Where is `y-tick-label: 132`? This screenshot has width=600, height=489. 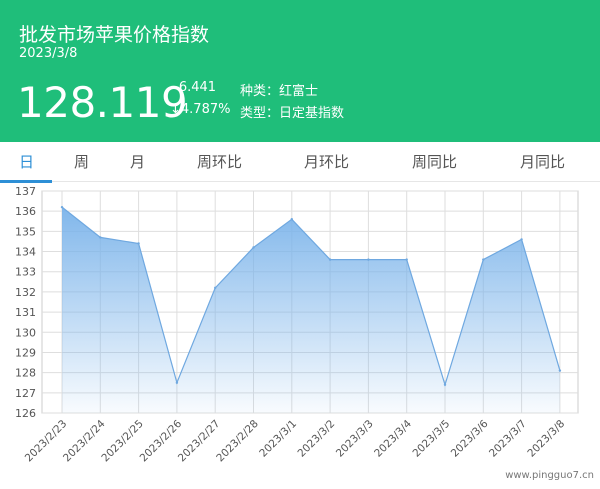 y-tick-label: 132 is located at coordinates (25, 292).